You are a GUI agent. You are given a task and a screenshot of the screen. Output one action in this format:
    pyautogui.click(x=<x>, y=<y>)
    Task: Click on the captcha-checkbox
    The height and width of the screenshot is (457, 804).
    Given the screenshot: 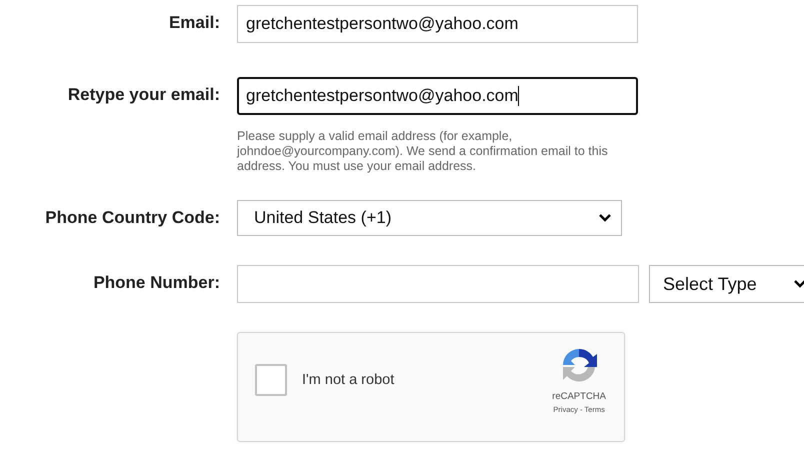 What is the action you would take?
    pyautogui.click(x=271, y=380)
    